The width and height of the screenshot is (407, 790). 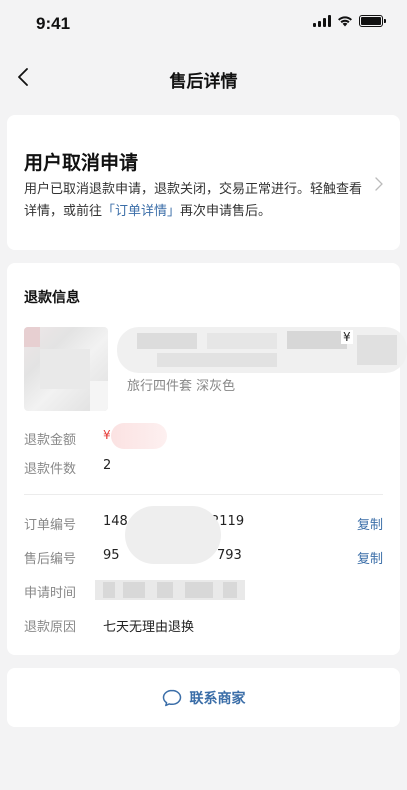 I want to click on nav-bar: 售后详情, so click(x=203, y=78).